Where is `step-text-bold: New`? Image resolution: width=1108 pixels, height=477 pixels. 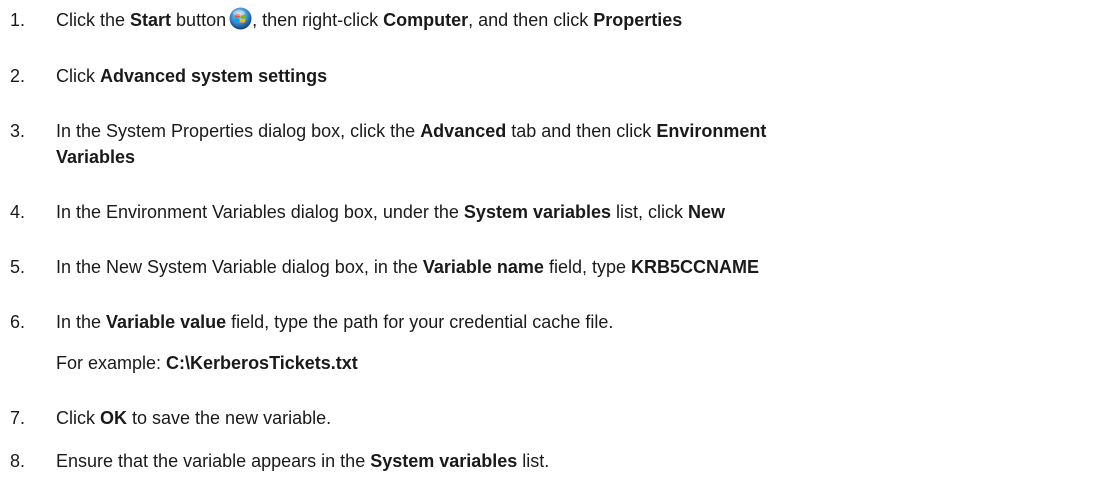 step-text-bold: New is located at coordinates (707, 212).